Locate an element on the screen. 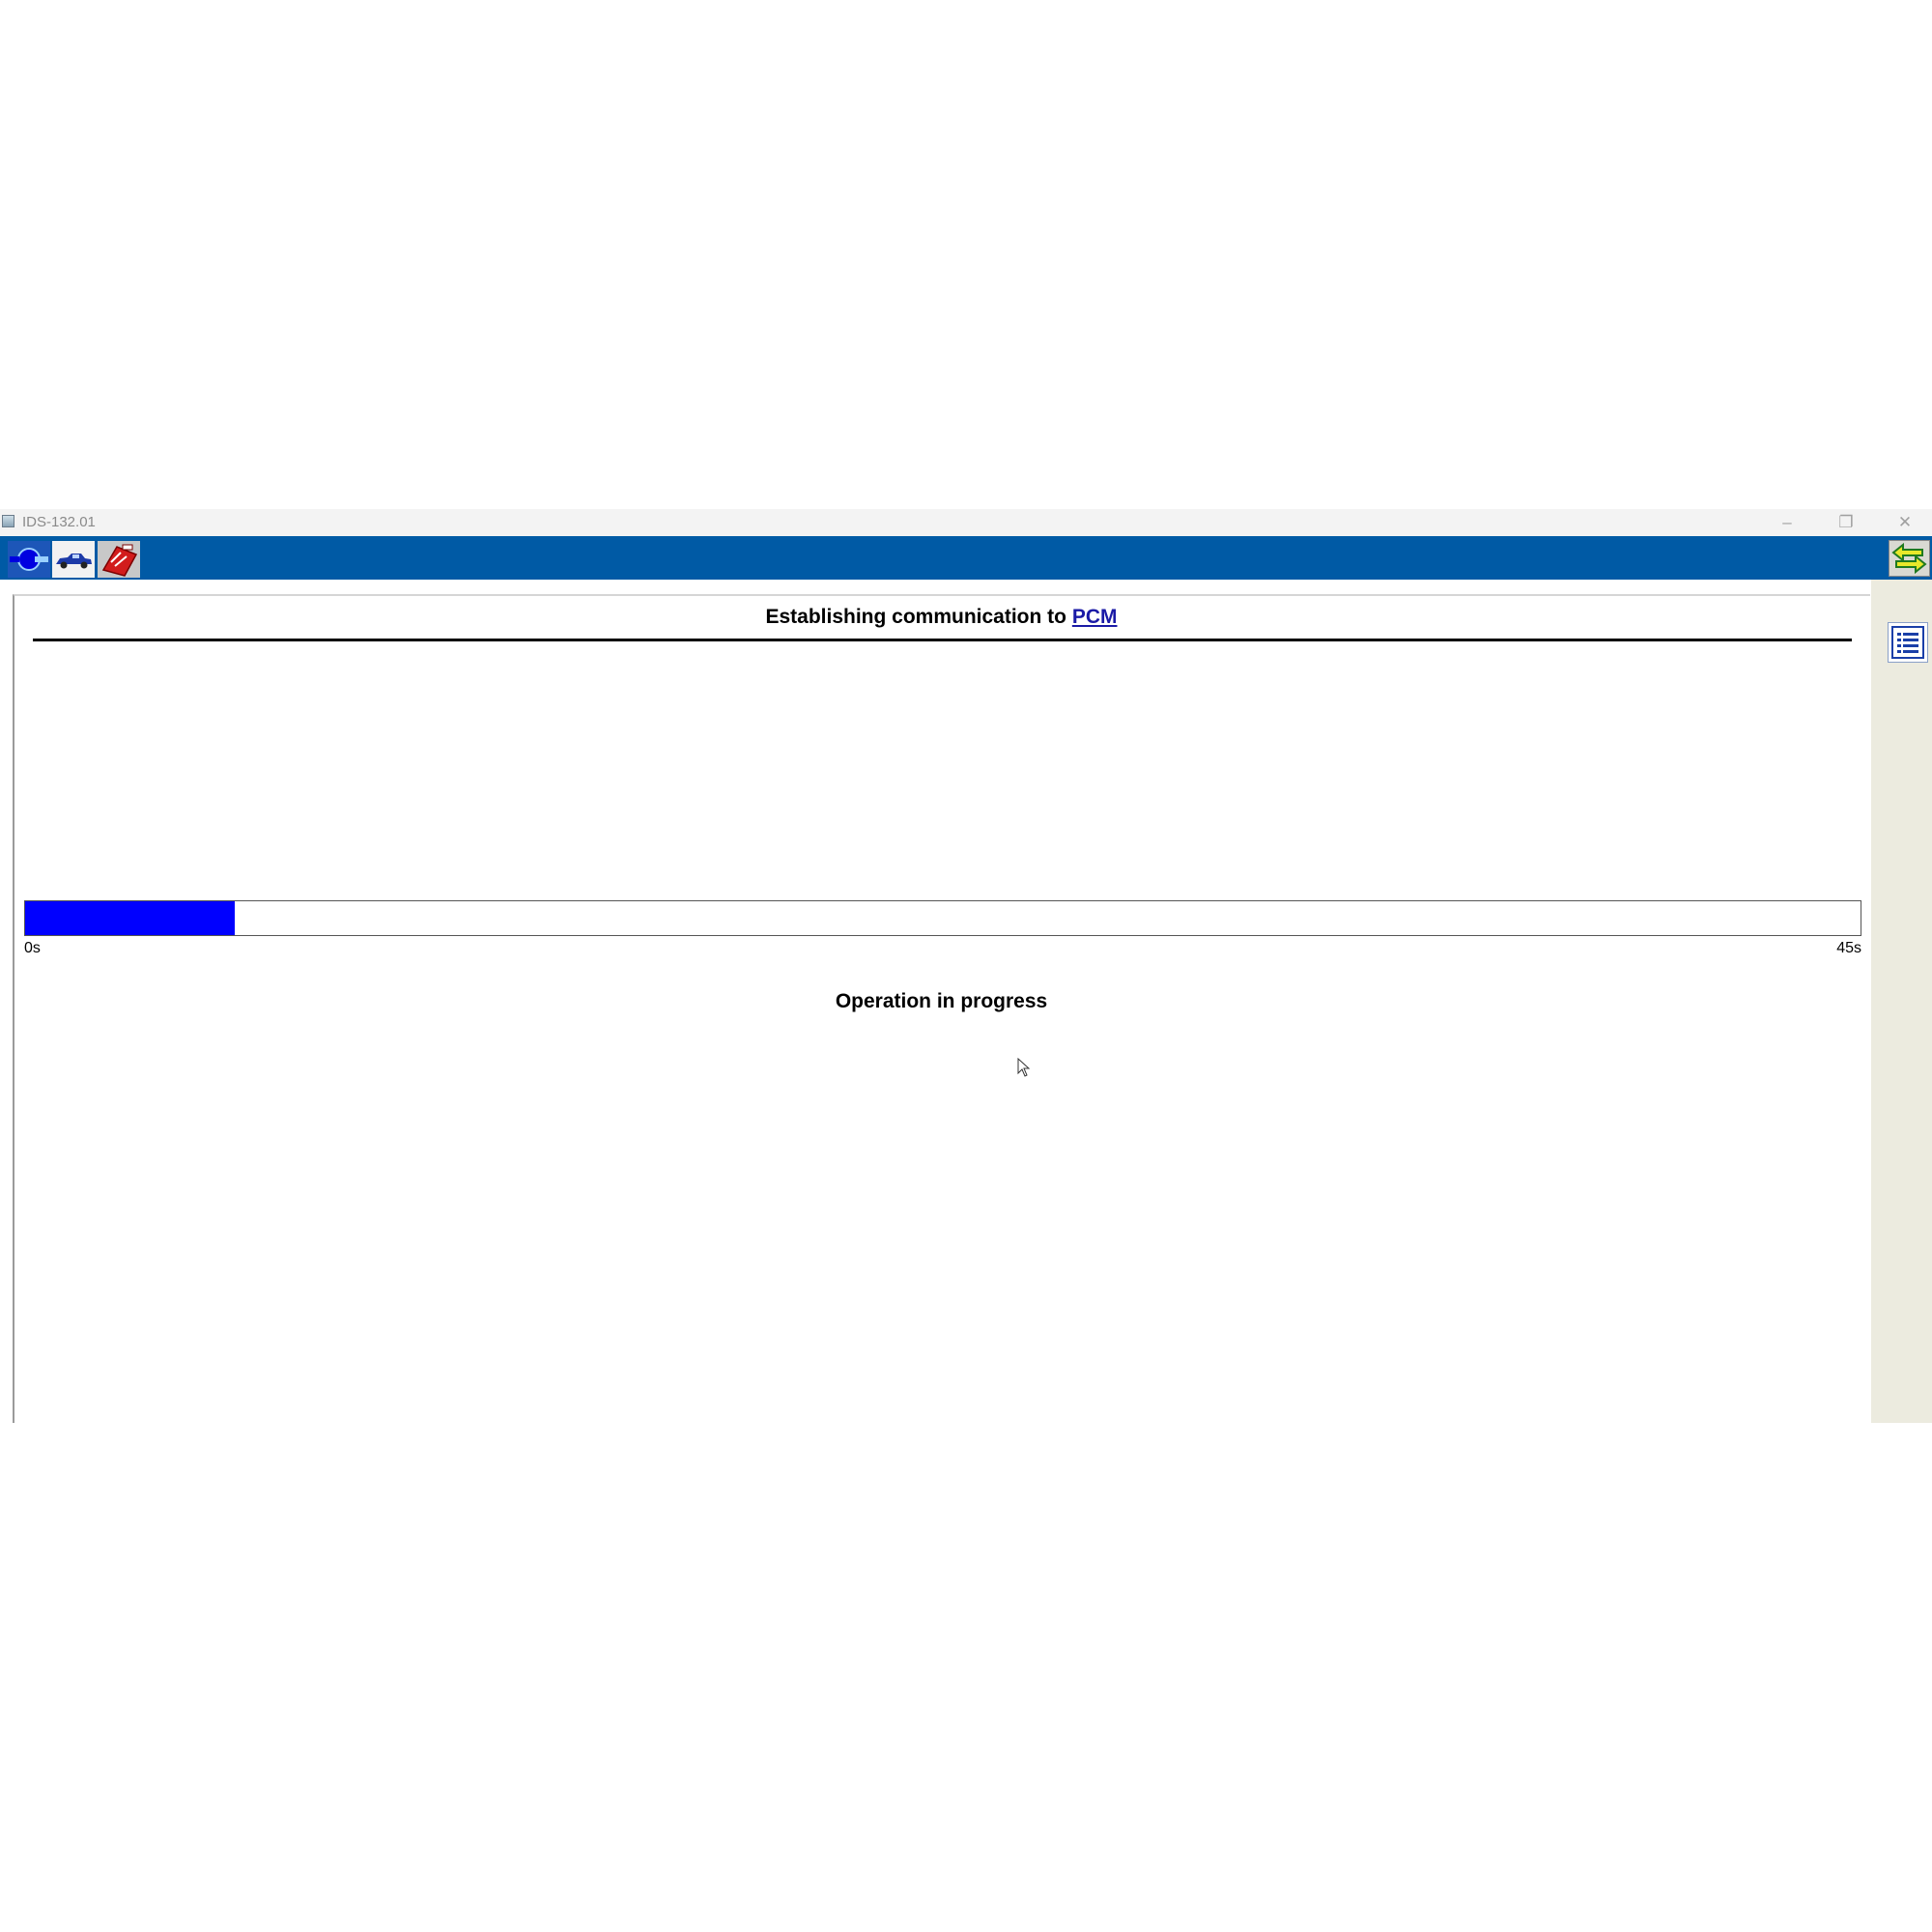 The image size is (1932, 1932). progress-bar is located at coordinates (942, 918).